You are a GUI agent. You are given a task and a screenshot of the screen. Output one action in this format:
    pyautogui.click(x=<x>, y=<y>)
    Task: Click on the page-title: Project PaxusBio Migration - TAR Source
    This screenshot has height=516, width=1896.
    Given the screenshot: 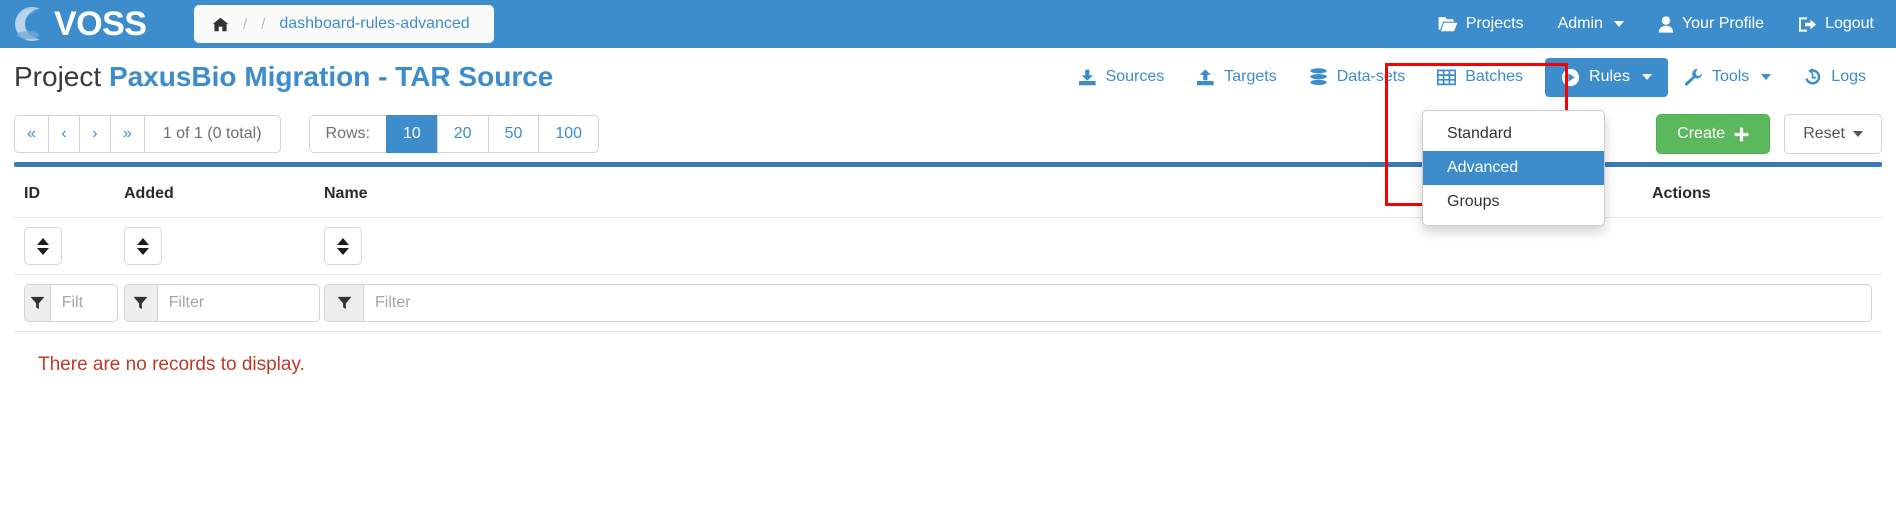 What is the action you would take?
    pyautogui.click(x=283, y=77)
    